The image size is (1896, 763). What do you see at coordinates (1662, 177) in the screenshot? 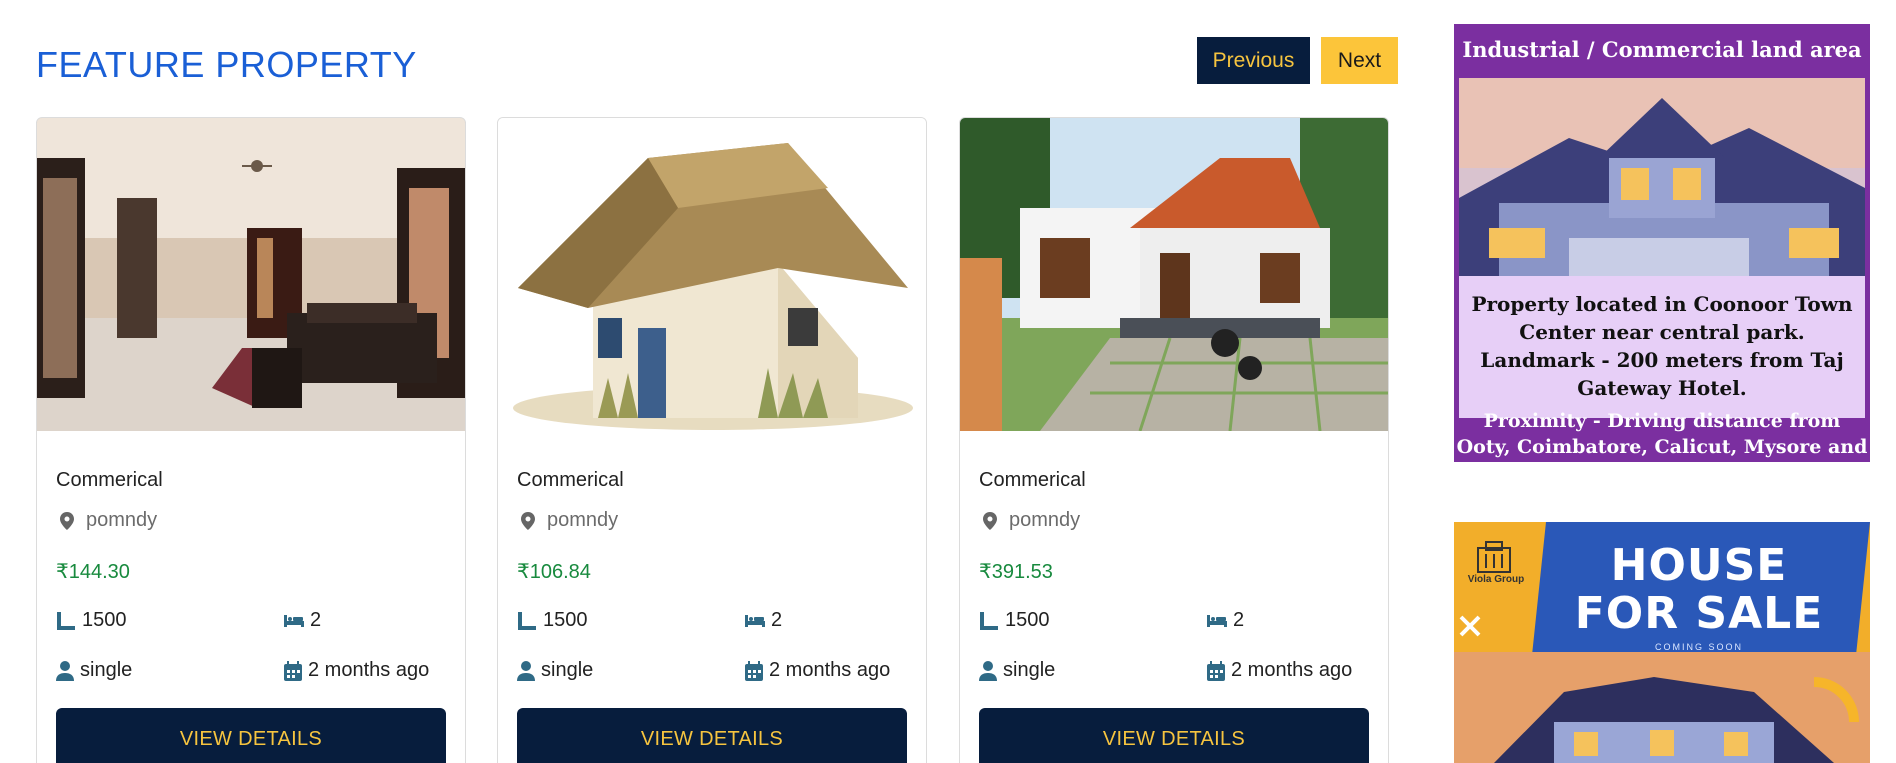
I see `ad-house-illustration` at bounding box center [1662, 177].